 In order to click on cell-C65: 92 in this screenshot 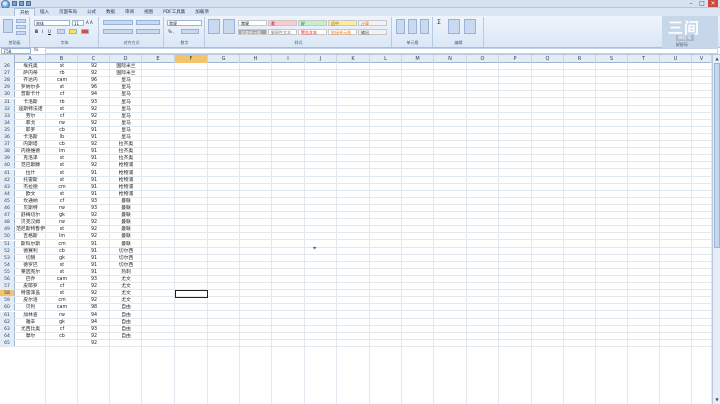, I will do `click(94, 343)`.